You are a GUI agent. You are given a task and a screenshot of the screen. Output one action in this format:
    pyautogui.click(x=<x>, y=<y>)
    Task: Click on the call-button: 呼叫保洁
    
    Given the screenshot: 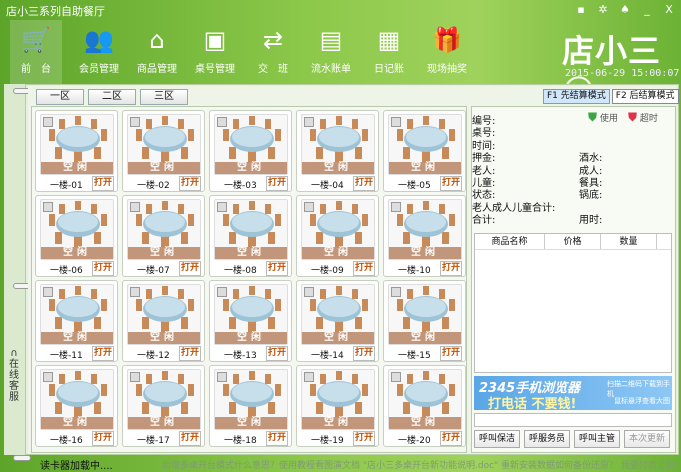 What is the action you would take?
    pyautogui.click(x=497, y=439)
    